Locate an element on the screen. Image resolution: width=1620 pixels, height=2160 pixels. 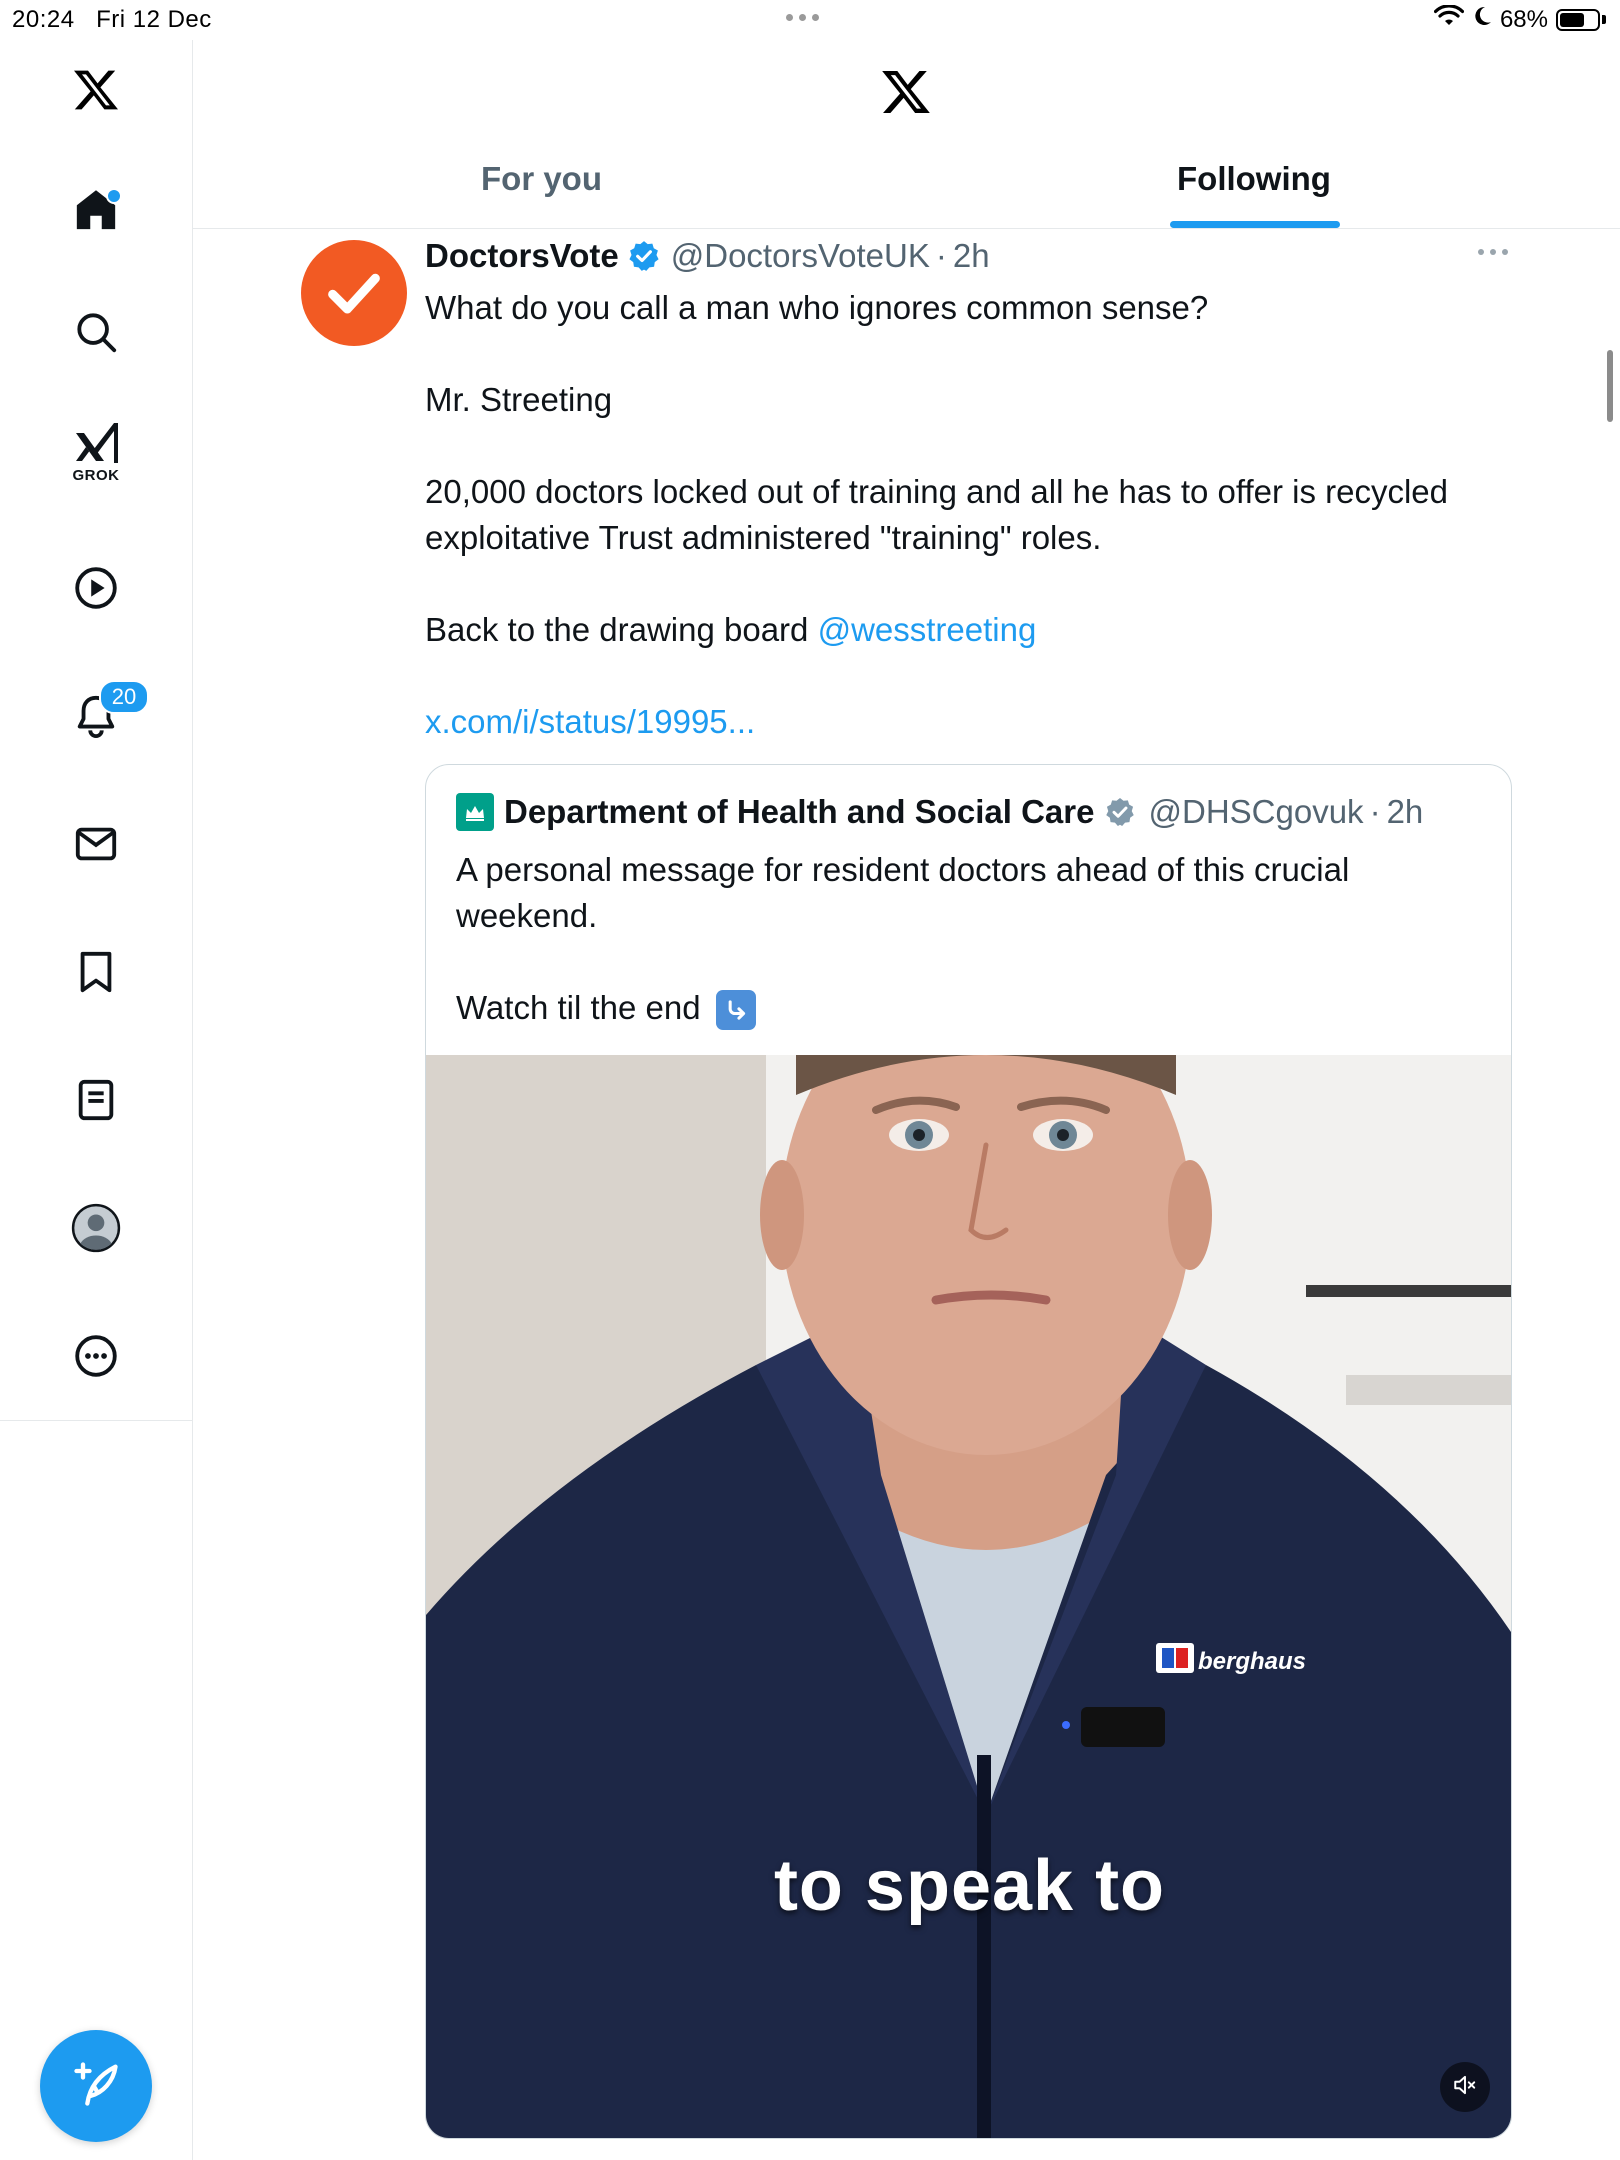
mention-link: @wesstreeting is located at coordinates (927, 629).